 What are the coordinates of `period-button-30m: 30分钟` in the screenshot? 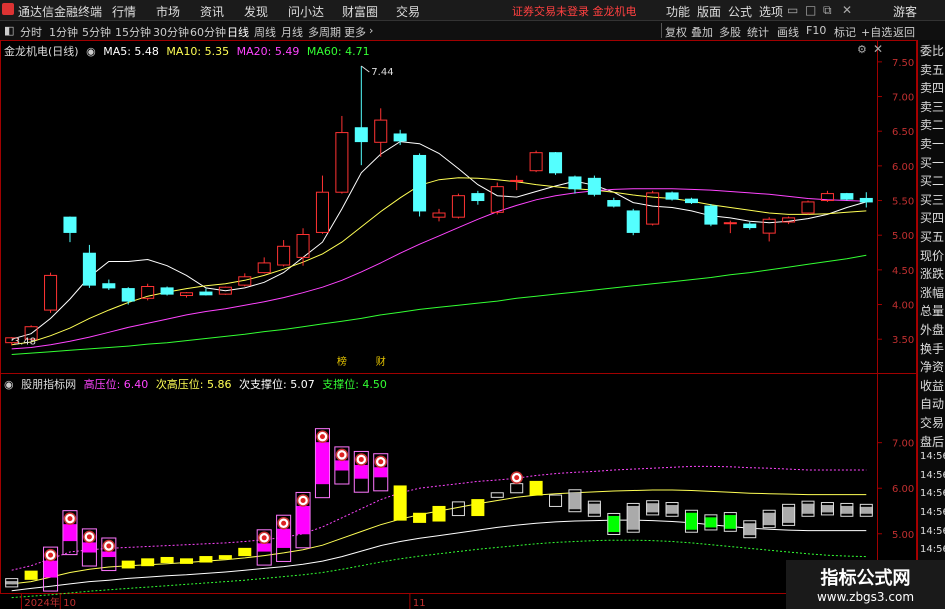 It's located at (171, 32).